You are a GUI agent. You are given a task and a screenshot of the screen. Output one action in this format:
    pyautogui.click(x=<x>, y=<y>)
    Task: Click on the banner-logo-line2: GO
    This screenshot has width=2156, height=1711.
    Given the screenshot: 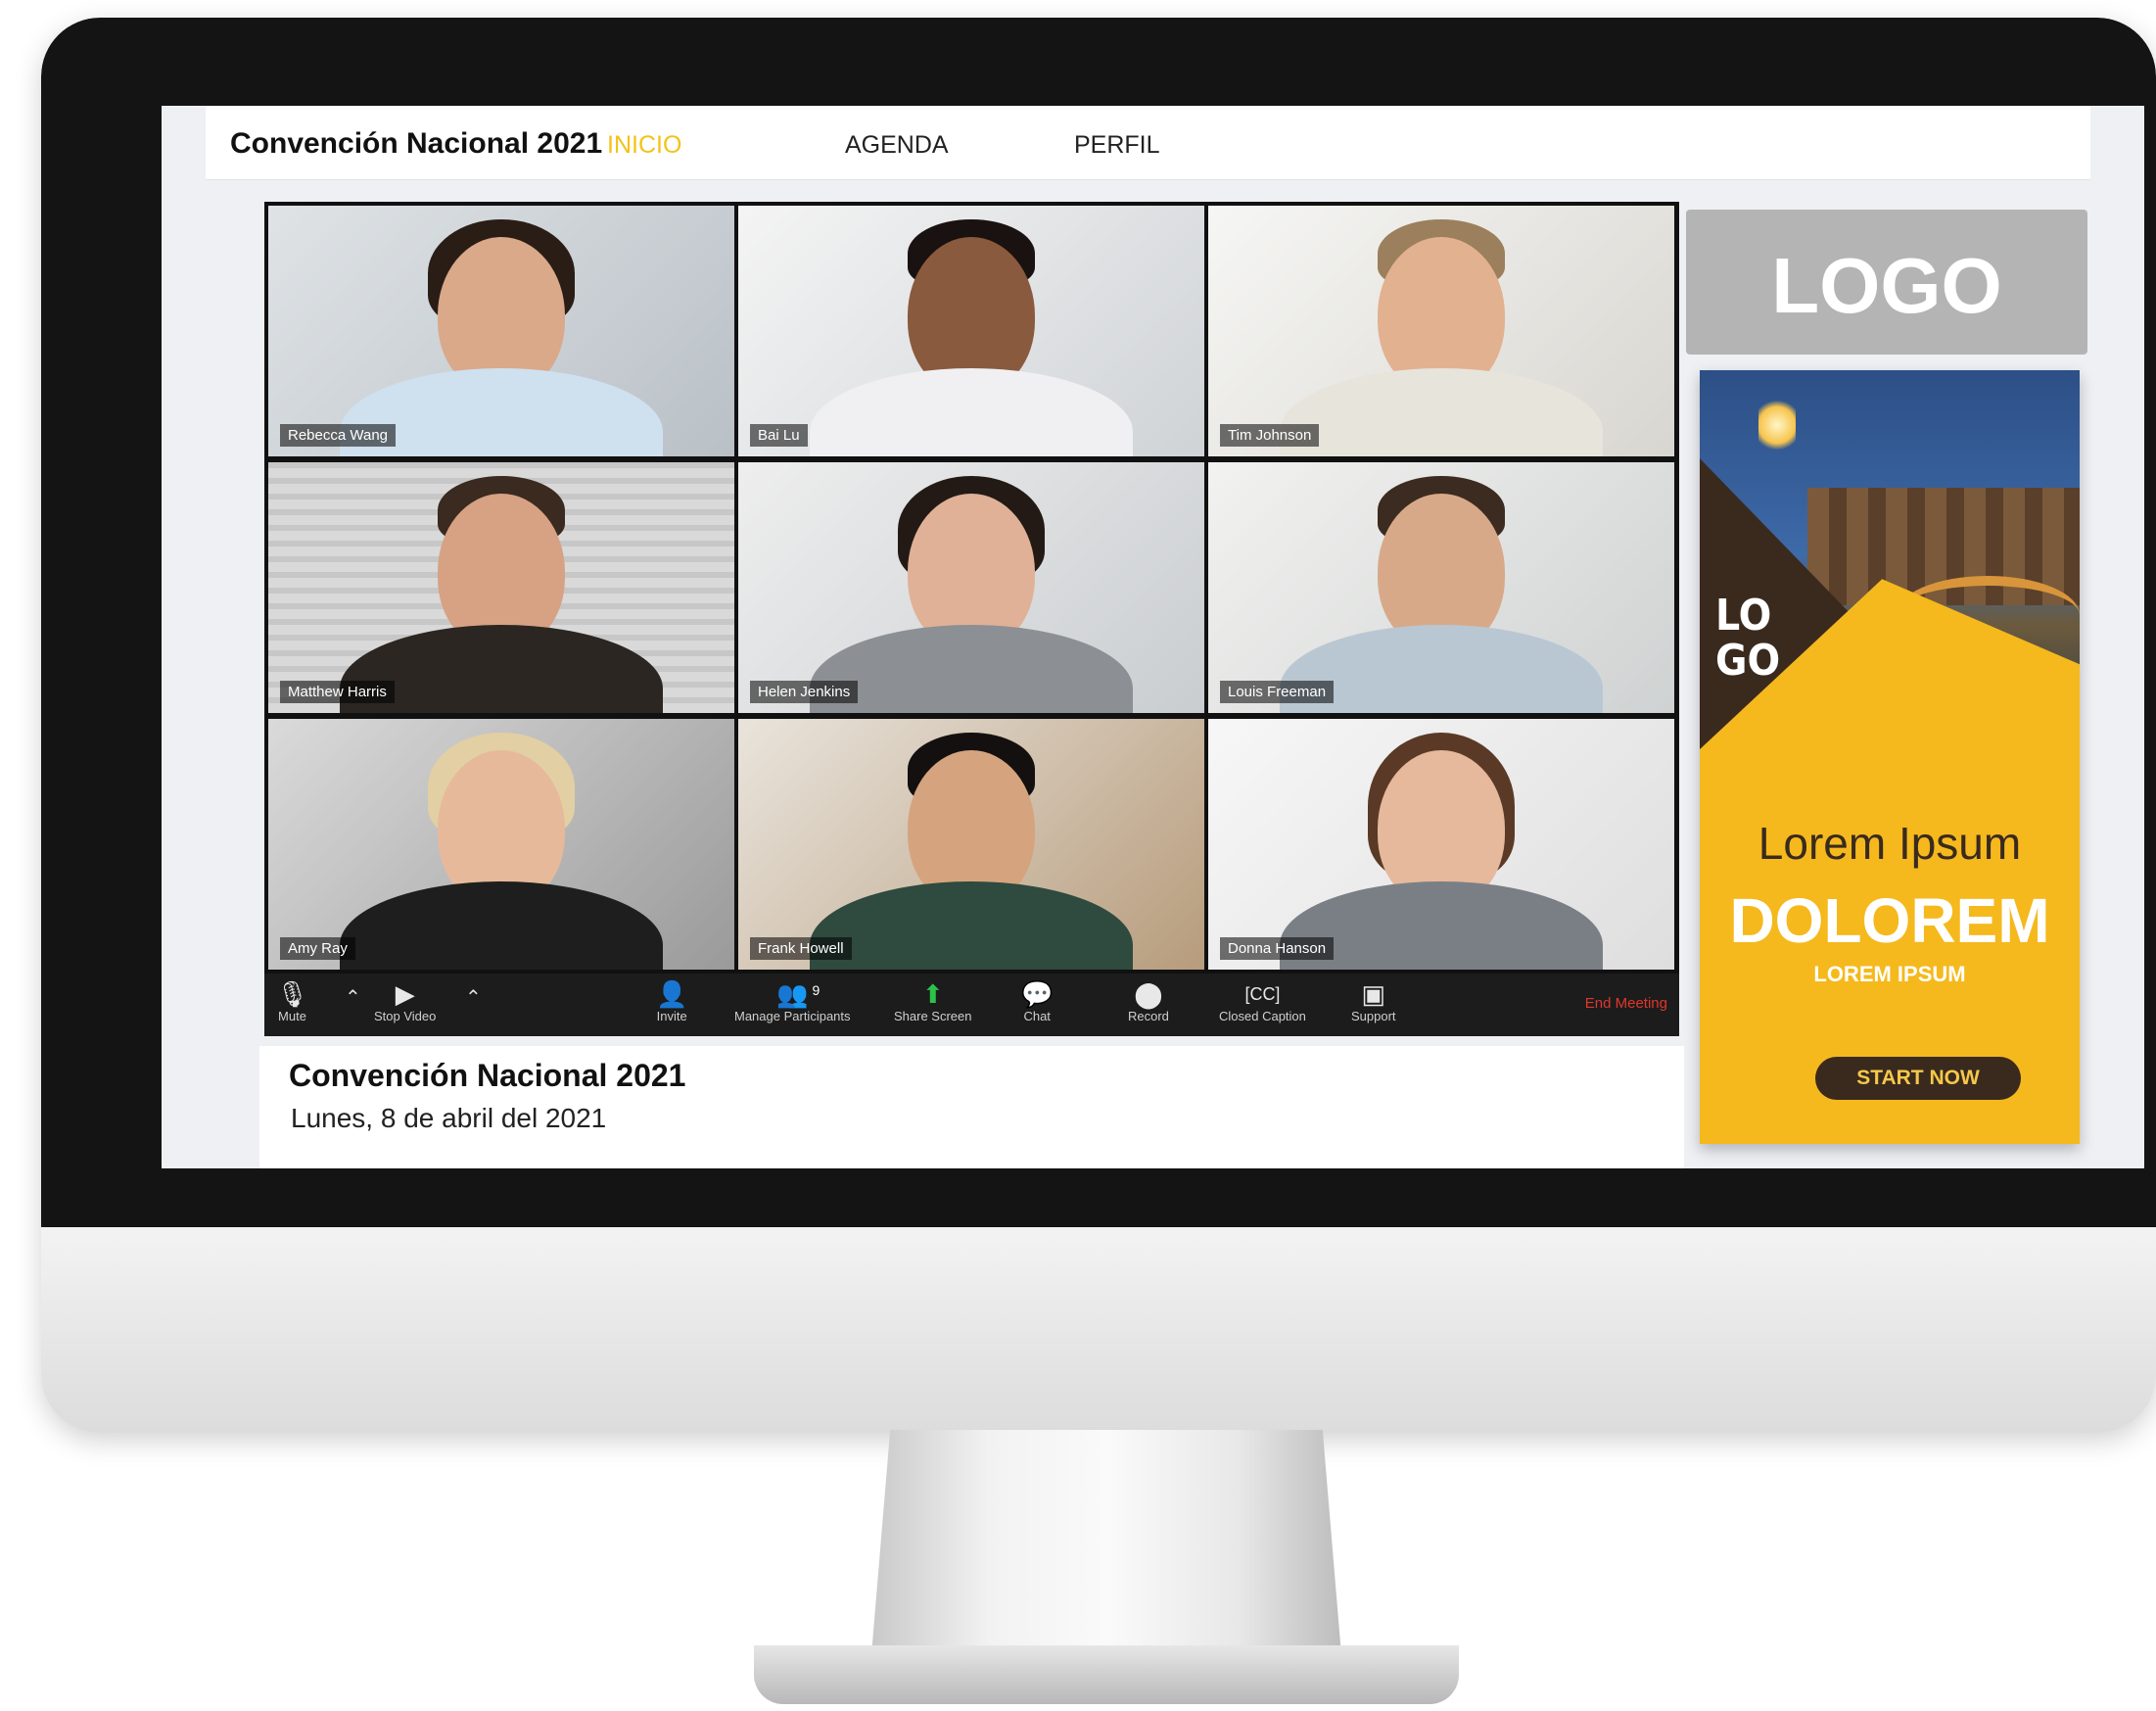 What is the action you would take?
    pyautogui.click(x=1748, y=661)
    